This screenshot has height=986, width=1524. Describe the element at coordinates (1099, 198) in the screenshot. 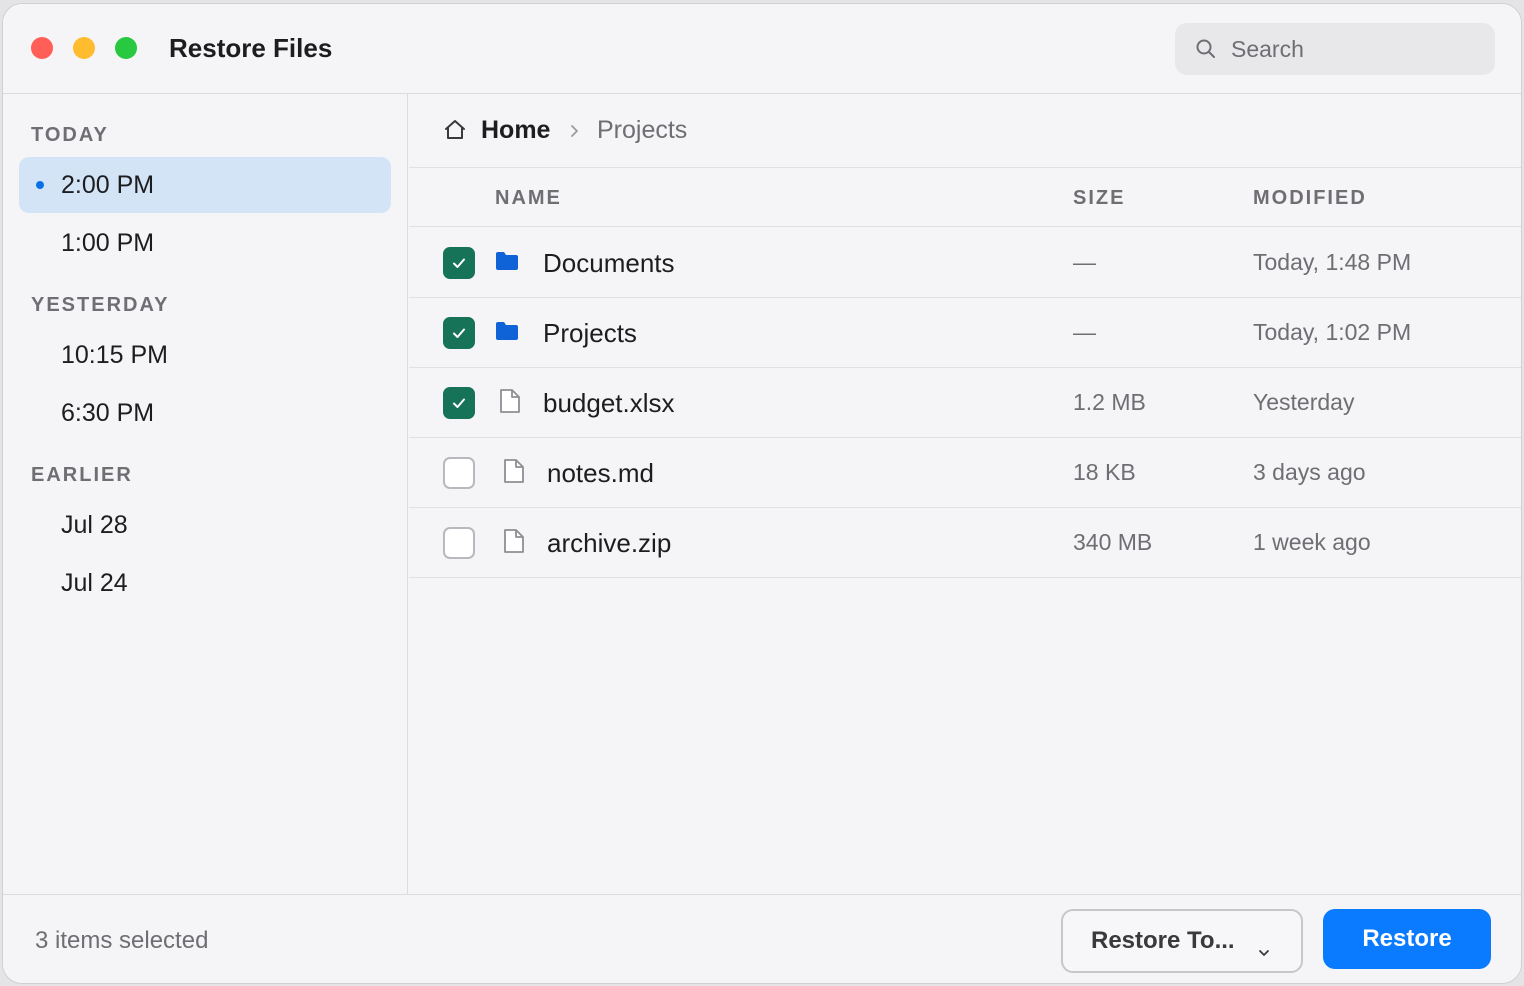

I see `column-header-size: SIZE` at that location.